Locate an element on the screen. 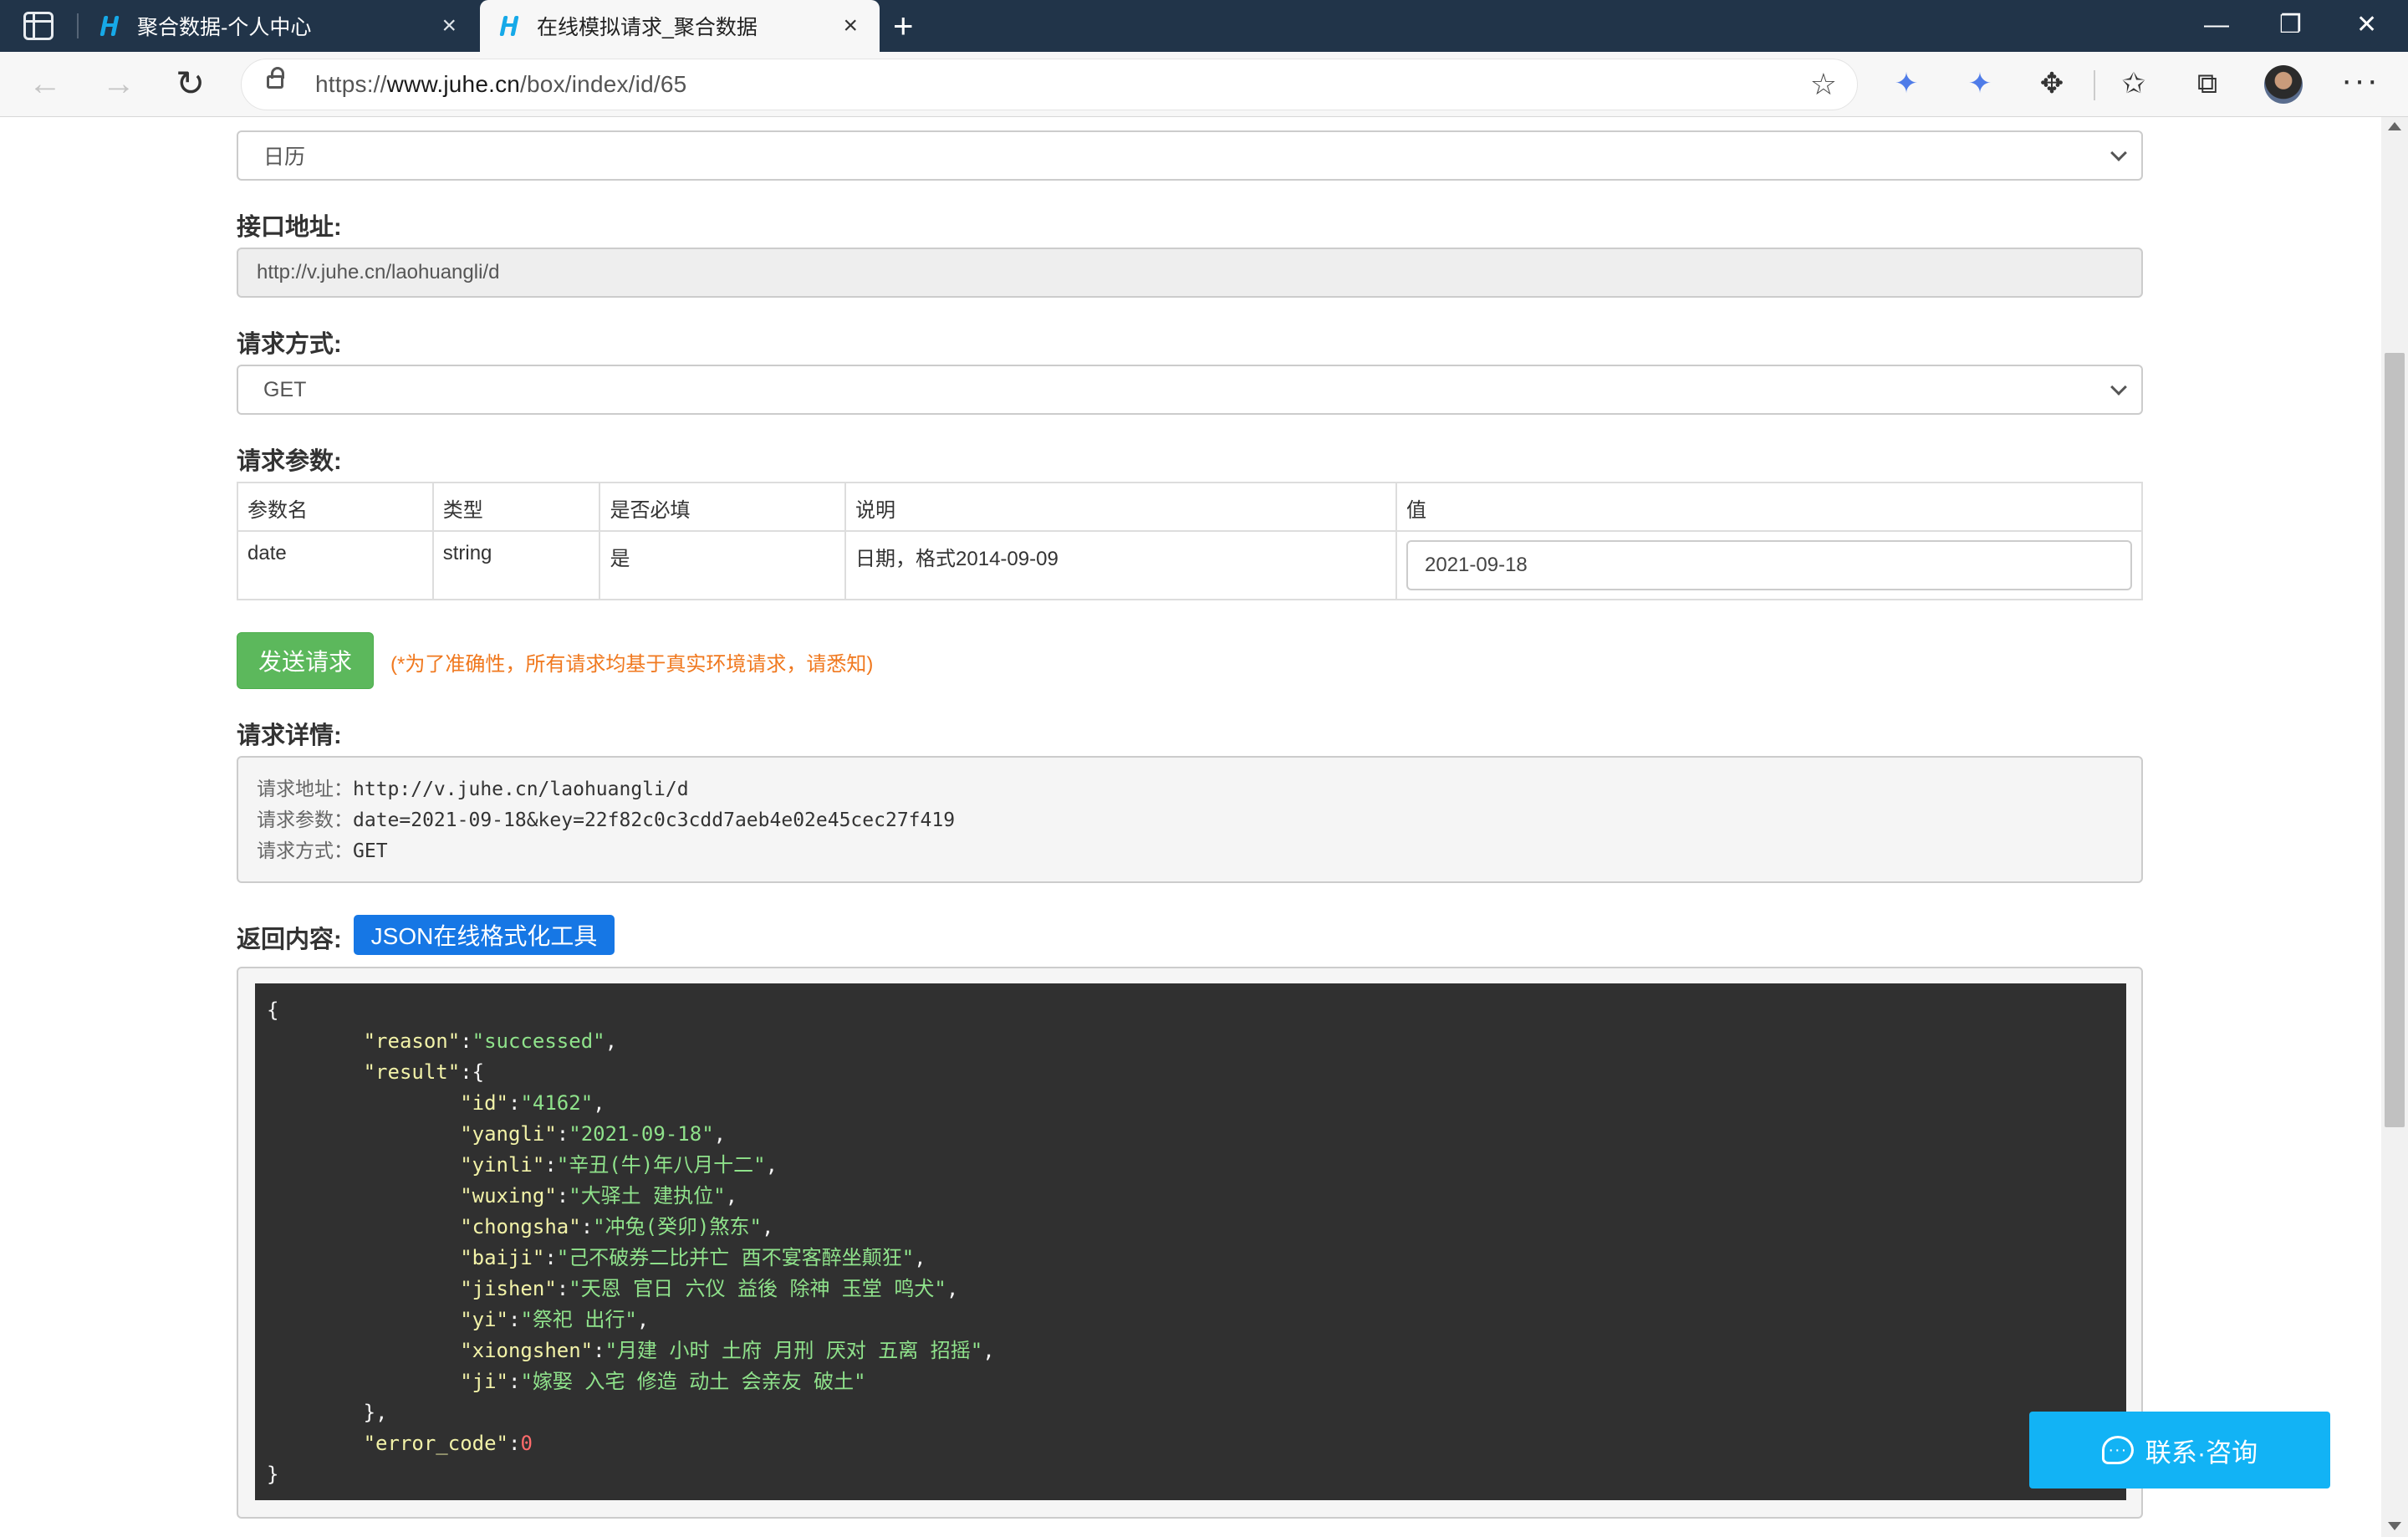 The image size is (2408, 1537). params-label: 请求参数: is located at coordinates (289, 461).